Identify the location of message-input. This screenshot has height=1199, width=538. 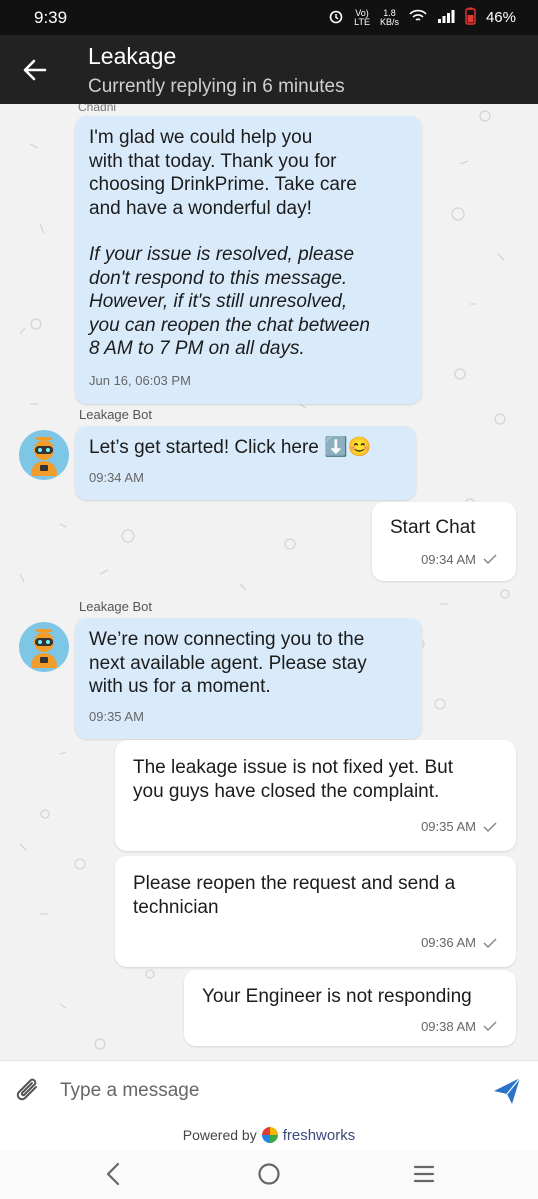
(270, 1091).